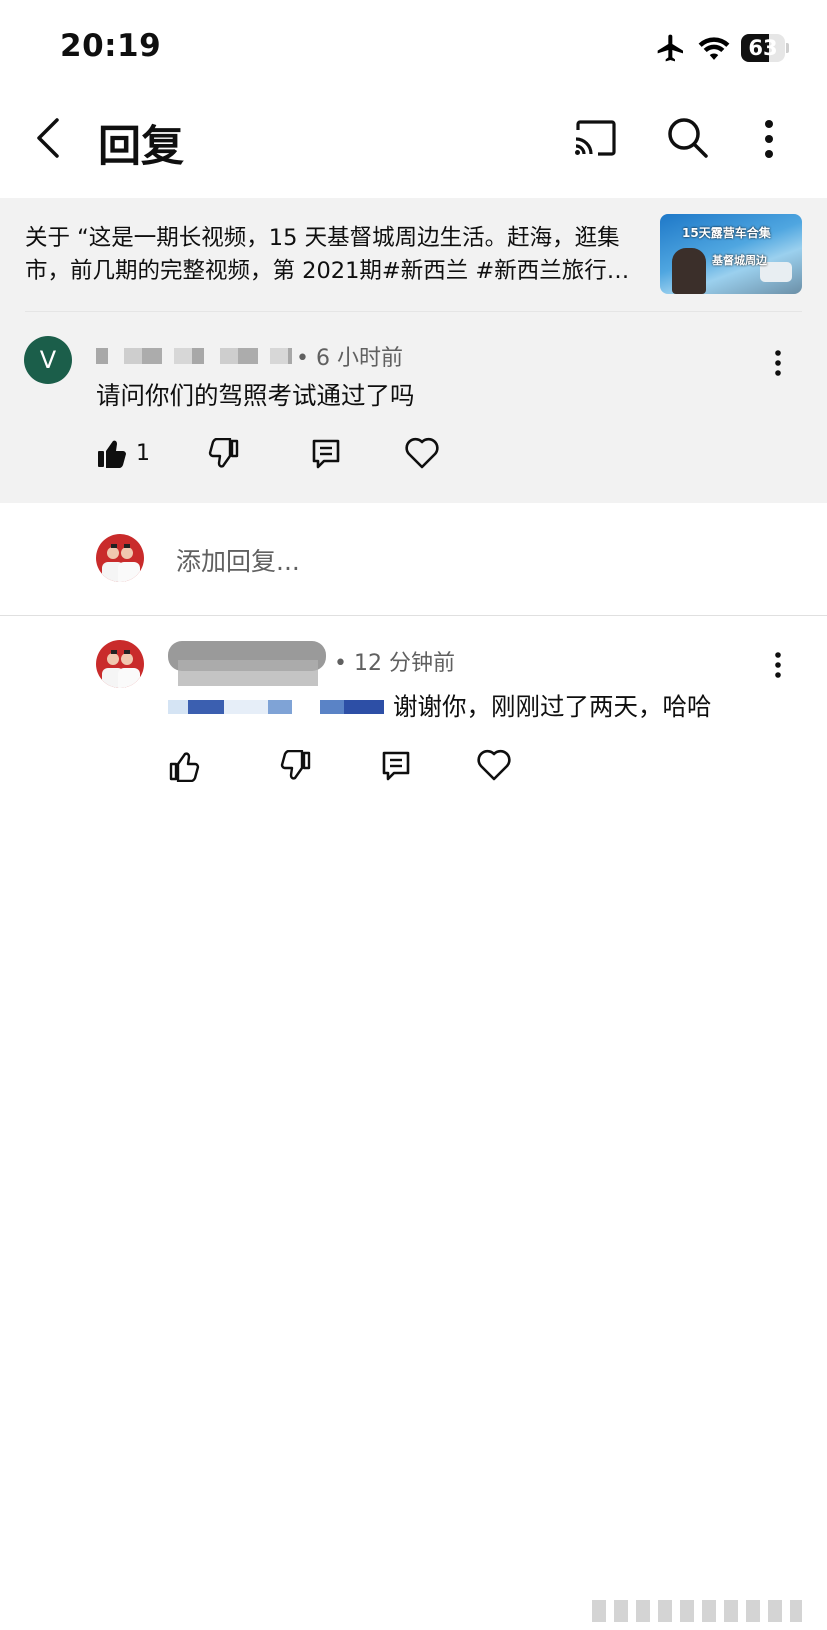  I want to click on battery-indicator: 63, so click(765, 48).